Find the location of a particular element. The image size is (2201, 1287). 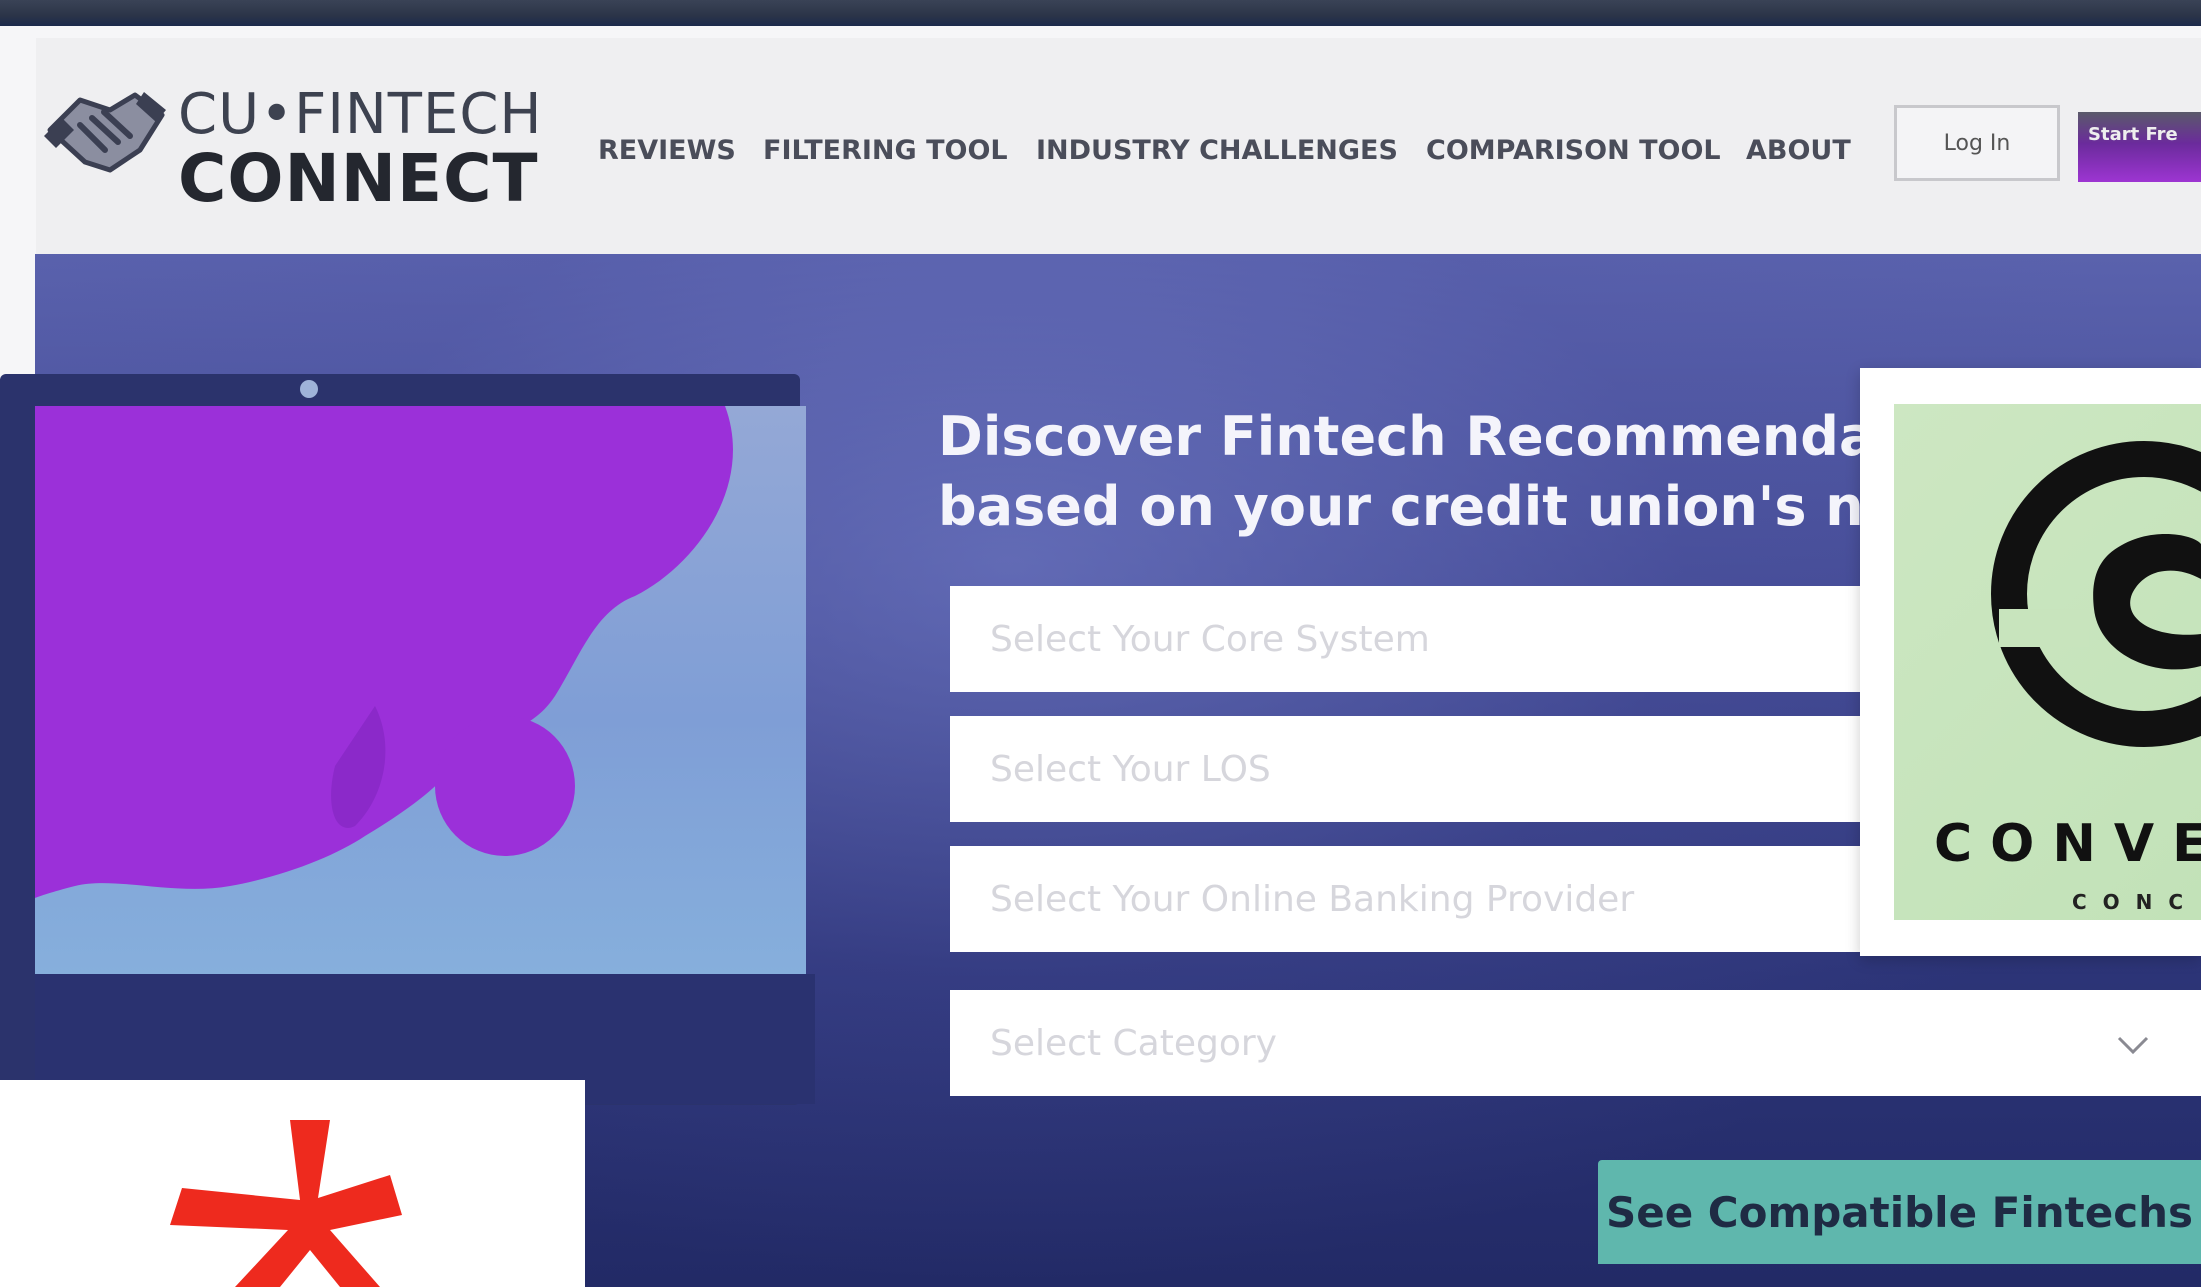

nav-industry-challenges: INDUSTRY CHALLENGES is located at coordinates (1217, 150).